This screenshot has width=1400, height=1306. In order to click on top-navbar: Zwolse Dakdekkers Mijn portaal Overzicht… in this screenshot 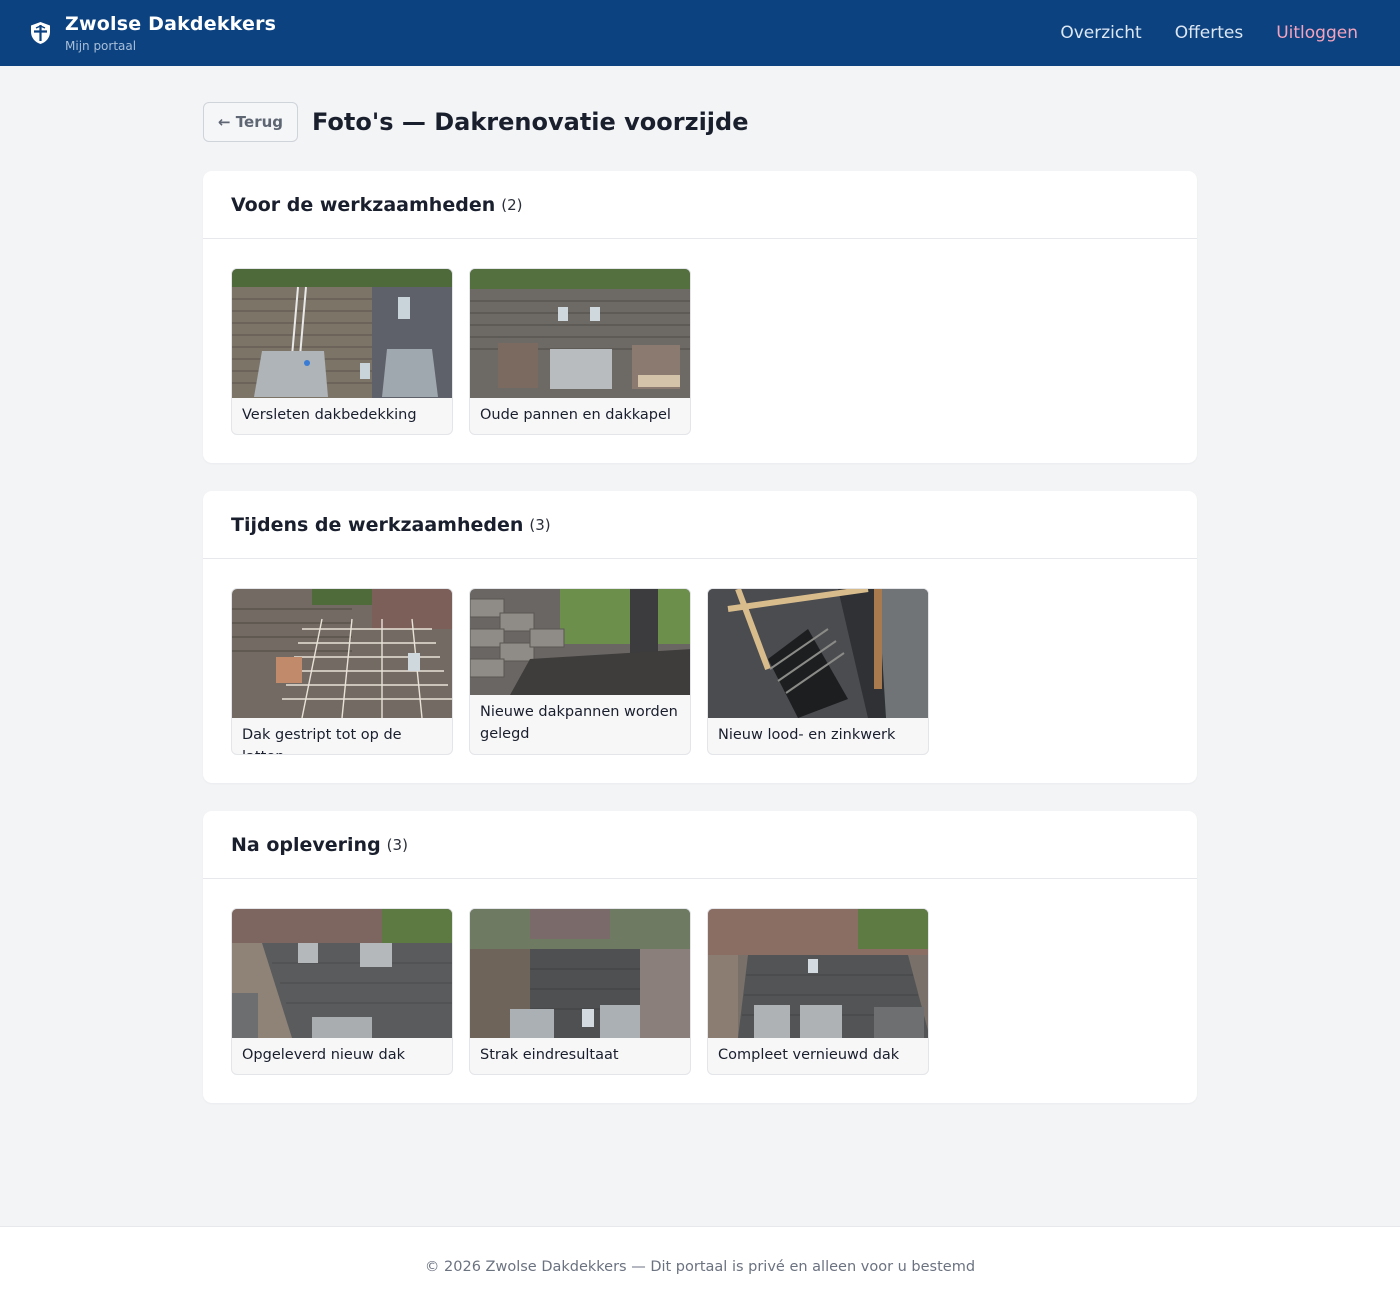, I will do `click(700, 33)`.